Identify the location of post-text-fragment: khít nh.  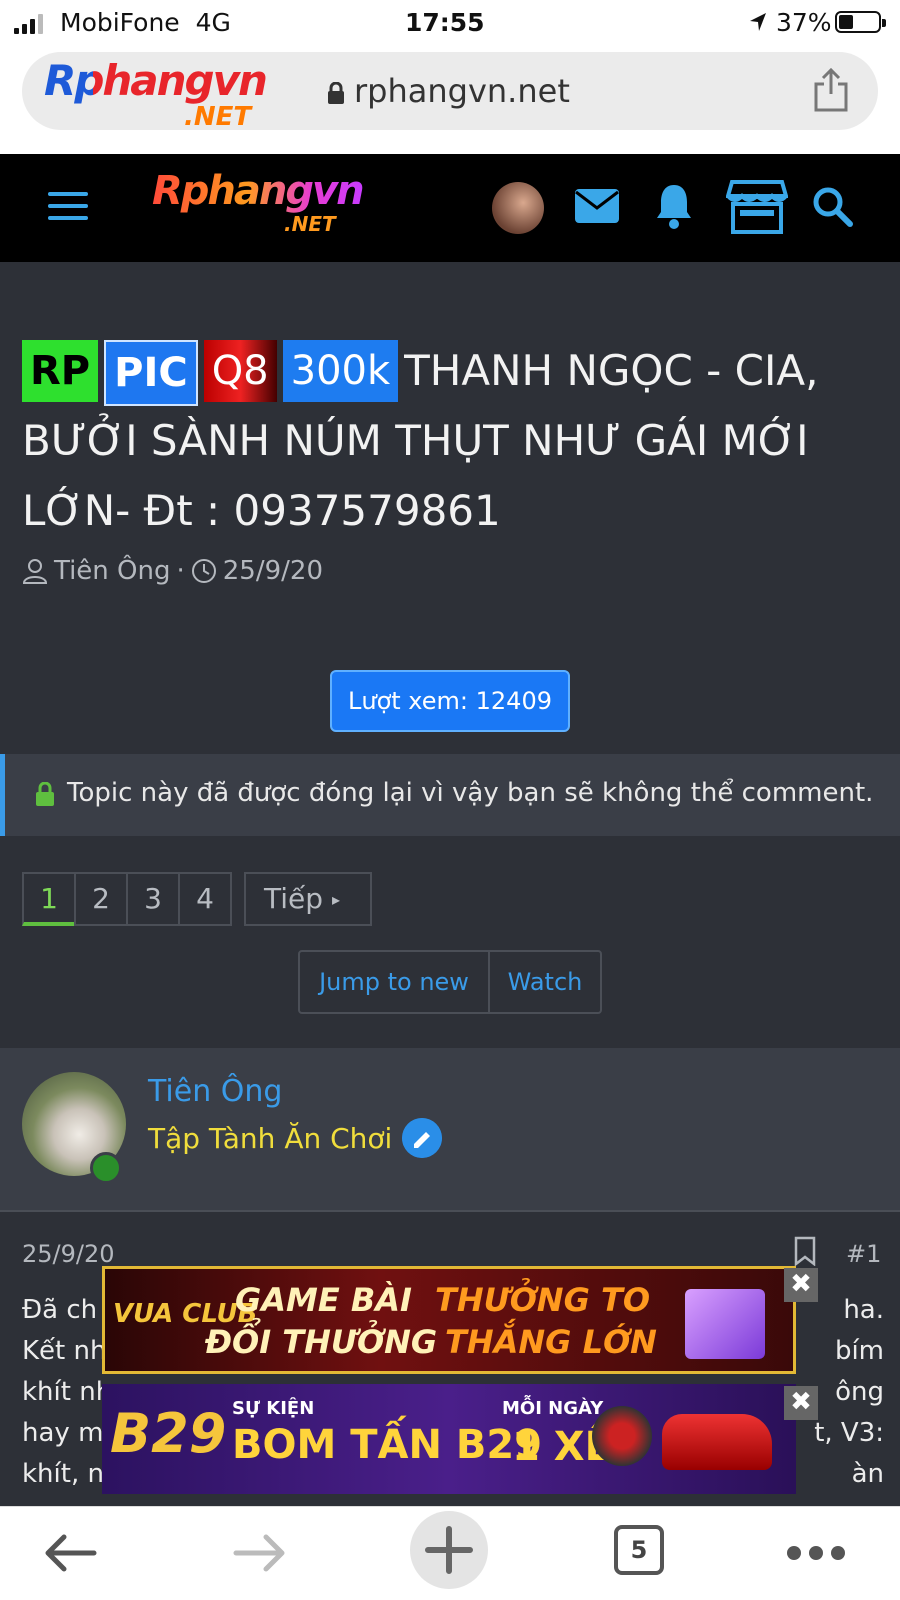
(67, 1392).